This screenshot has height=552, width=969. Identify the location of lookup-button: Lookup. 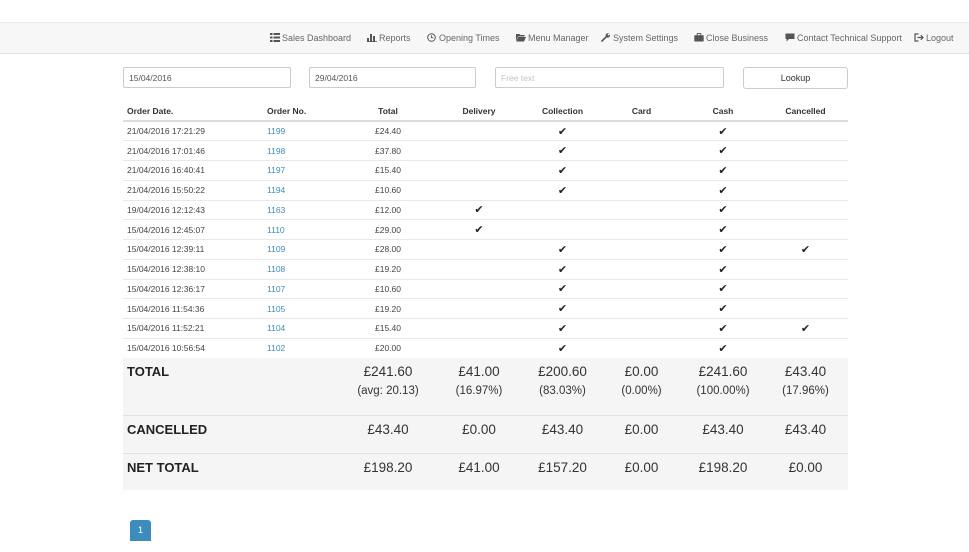
(795, 78).